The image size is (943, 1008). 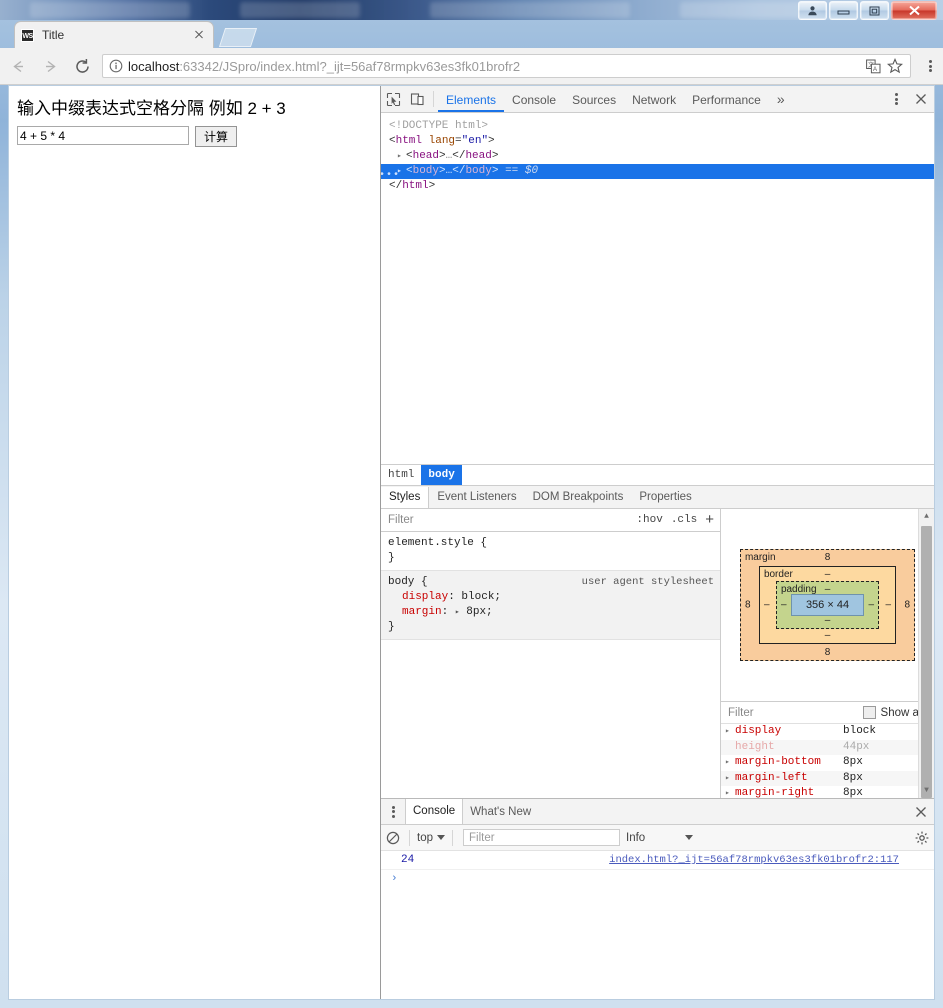 What do you see at coordinates (710, 519) in the screenshot?
I see `new-style-rule-button: +` at bounding box center [710, 519].